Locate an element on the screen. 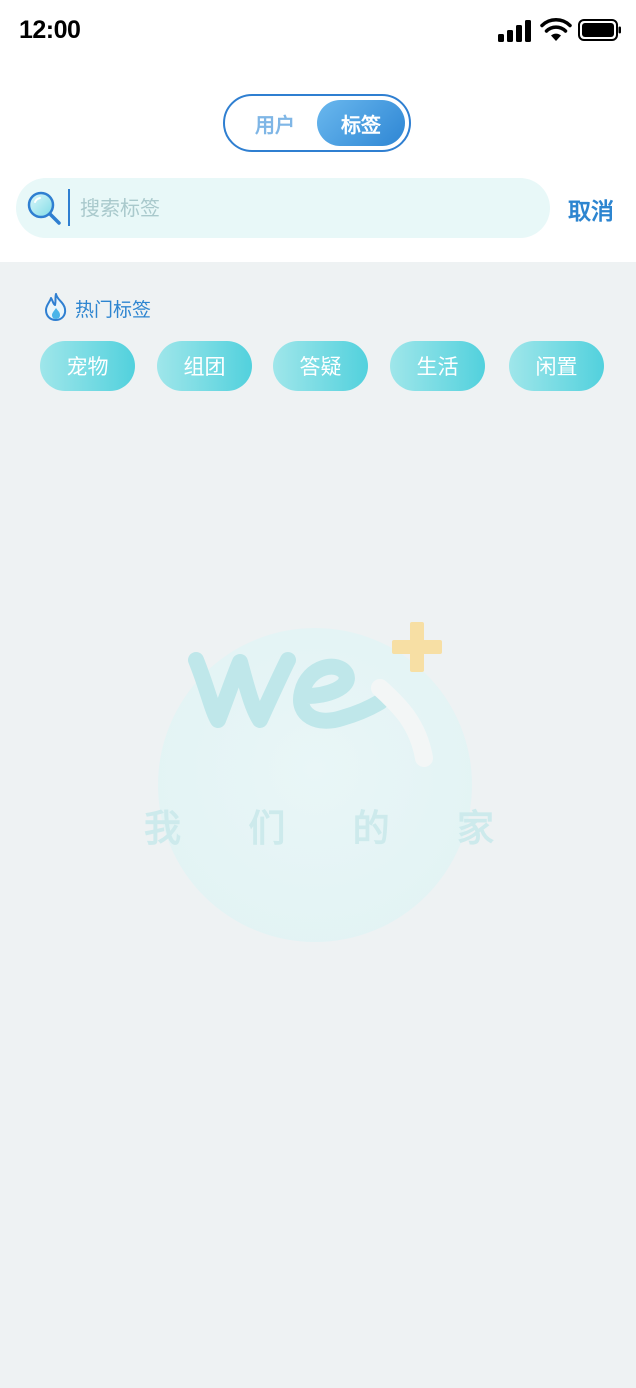 The height and width of the screenshot is (1388, 636). user-tag-switch: 用户 标签 is located at coordinates (317, 123).